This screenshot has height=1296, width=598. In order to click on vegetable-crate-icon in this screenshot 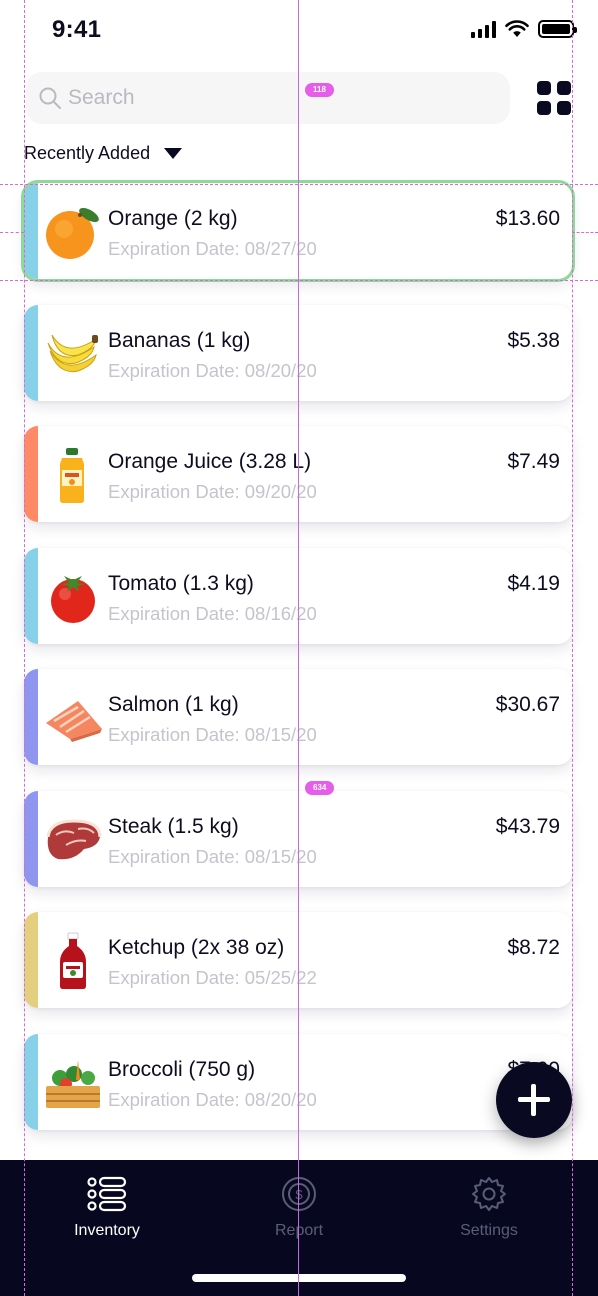, I will do `click(73, 1083)`.